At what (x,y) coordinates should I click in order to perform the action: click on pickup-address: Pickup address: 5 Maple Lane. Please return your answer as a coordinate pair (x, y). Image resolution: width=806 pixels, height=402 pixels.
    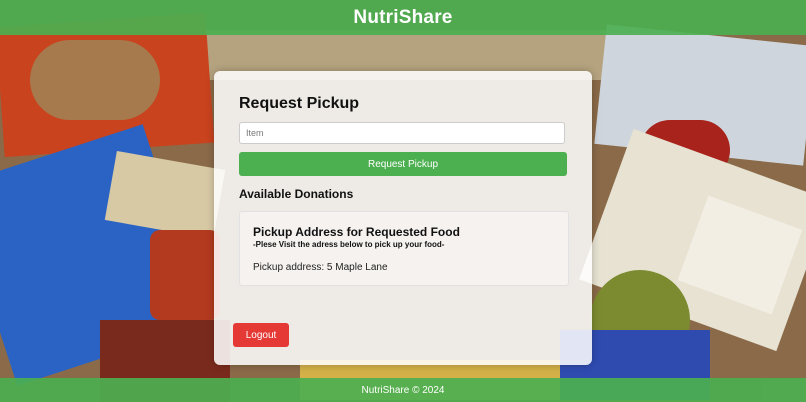
    Looking at the image, I should click on (320, 267).